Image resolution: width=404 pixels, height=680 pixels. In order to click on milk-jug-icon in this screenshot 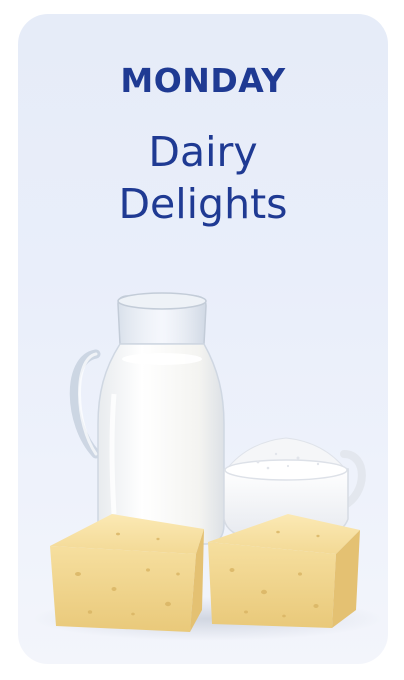, I will do `click(147, 418)`.